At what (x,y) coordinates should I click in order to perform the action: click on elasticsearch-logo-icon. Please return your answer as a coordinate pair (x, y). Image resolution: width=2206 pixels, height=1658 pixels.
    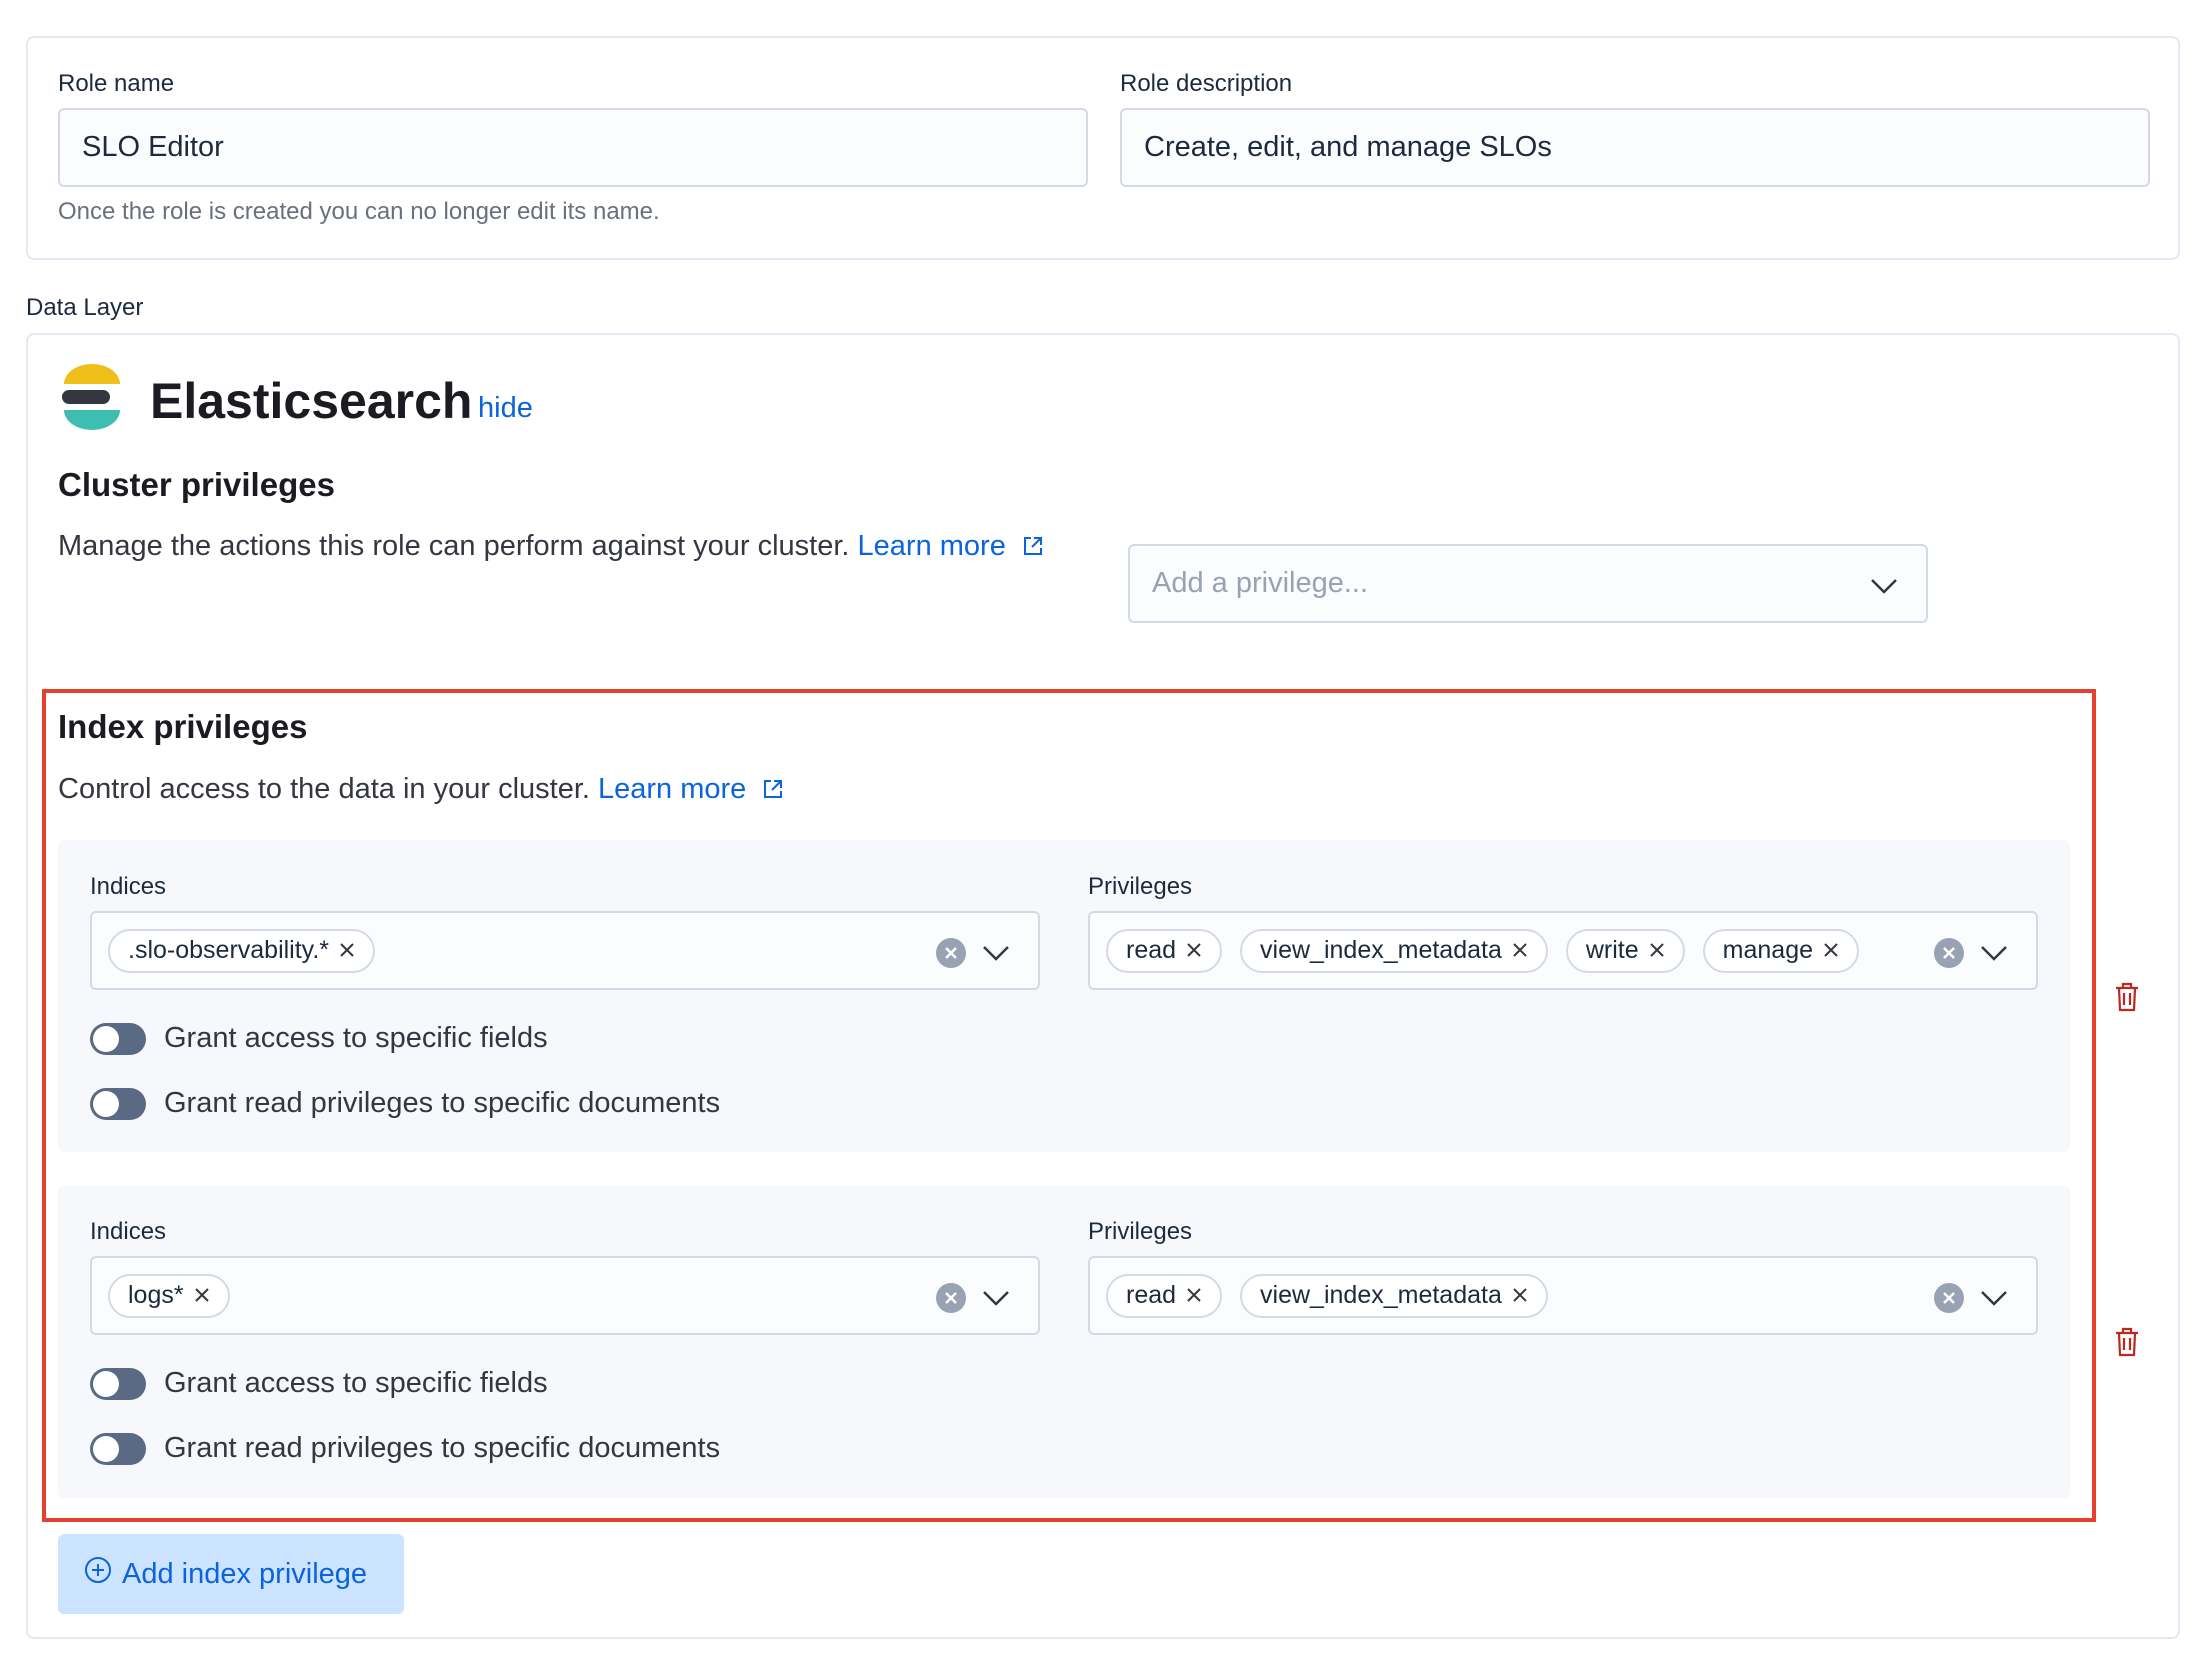
    Looking at the image, I should click on (92, 399).